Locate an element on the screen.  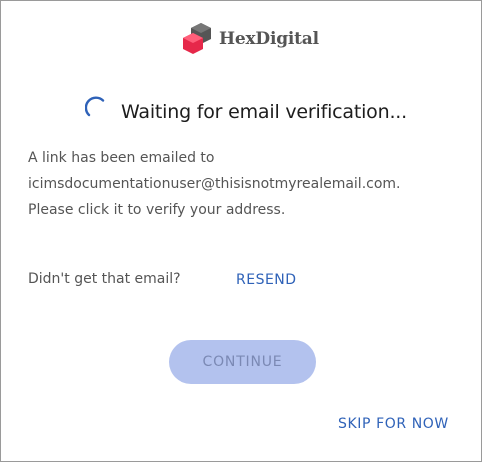
message-line-1: A link has been emailed to is located at coordinates (121, 158).